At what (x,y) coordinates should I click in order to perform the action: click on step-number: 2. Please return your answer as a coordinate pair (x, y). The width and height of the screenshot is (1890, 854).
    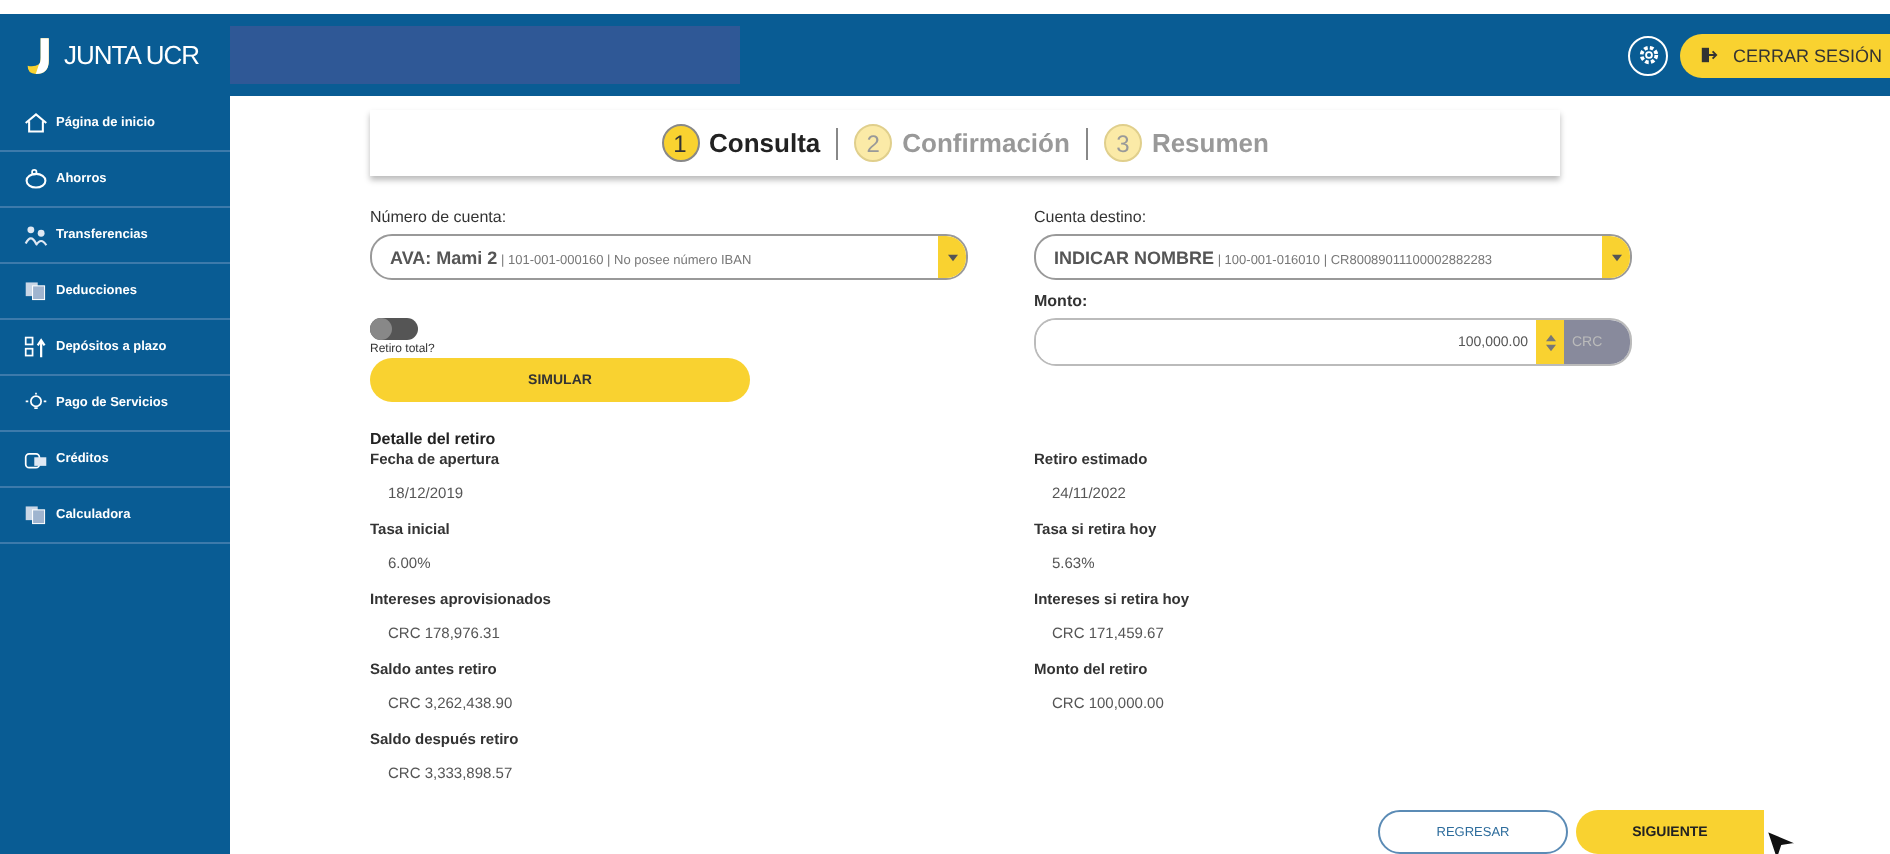
    Looking at the image, I should click on (873, 143).